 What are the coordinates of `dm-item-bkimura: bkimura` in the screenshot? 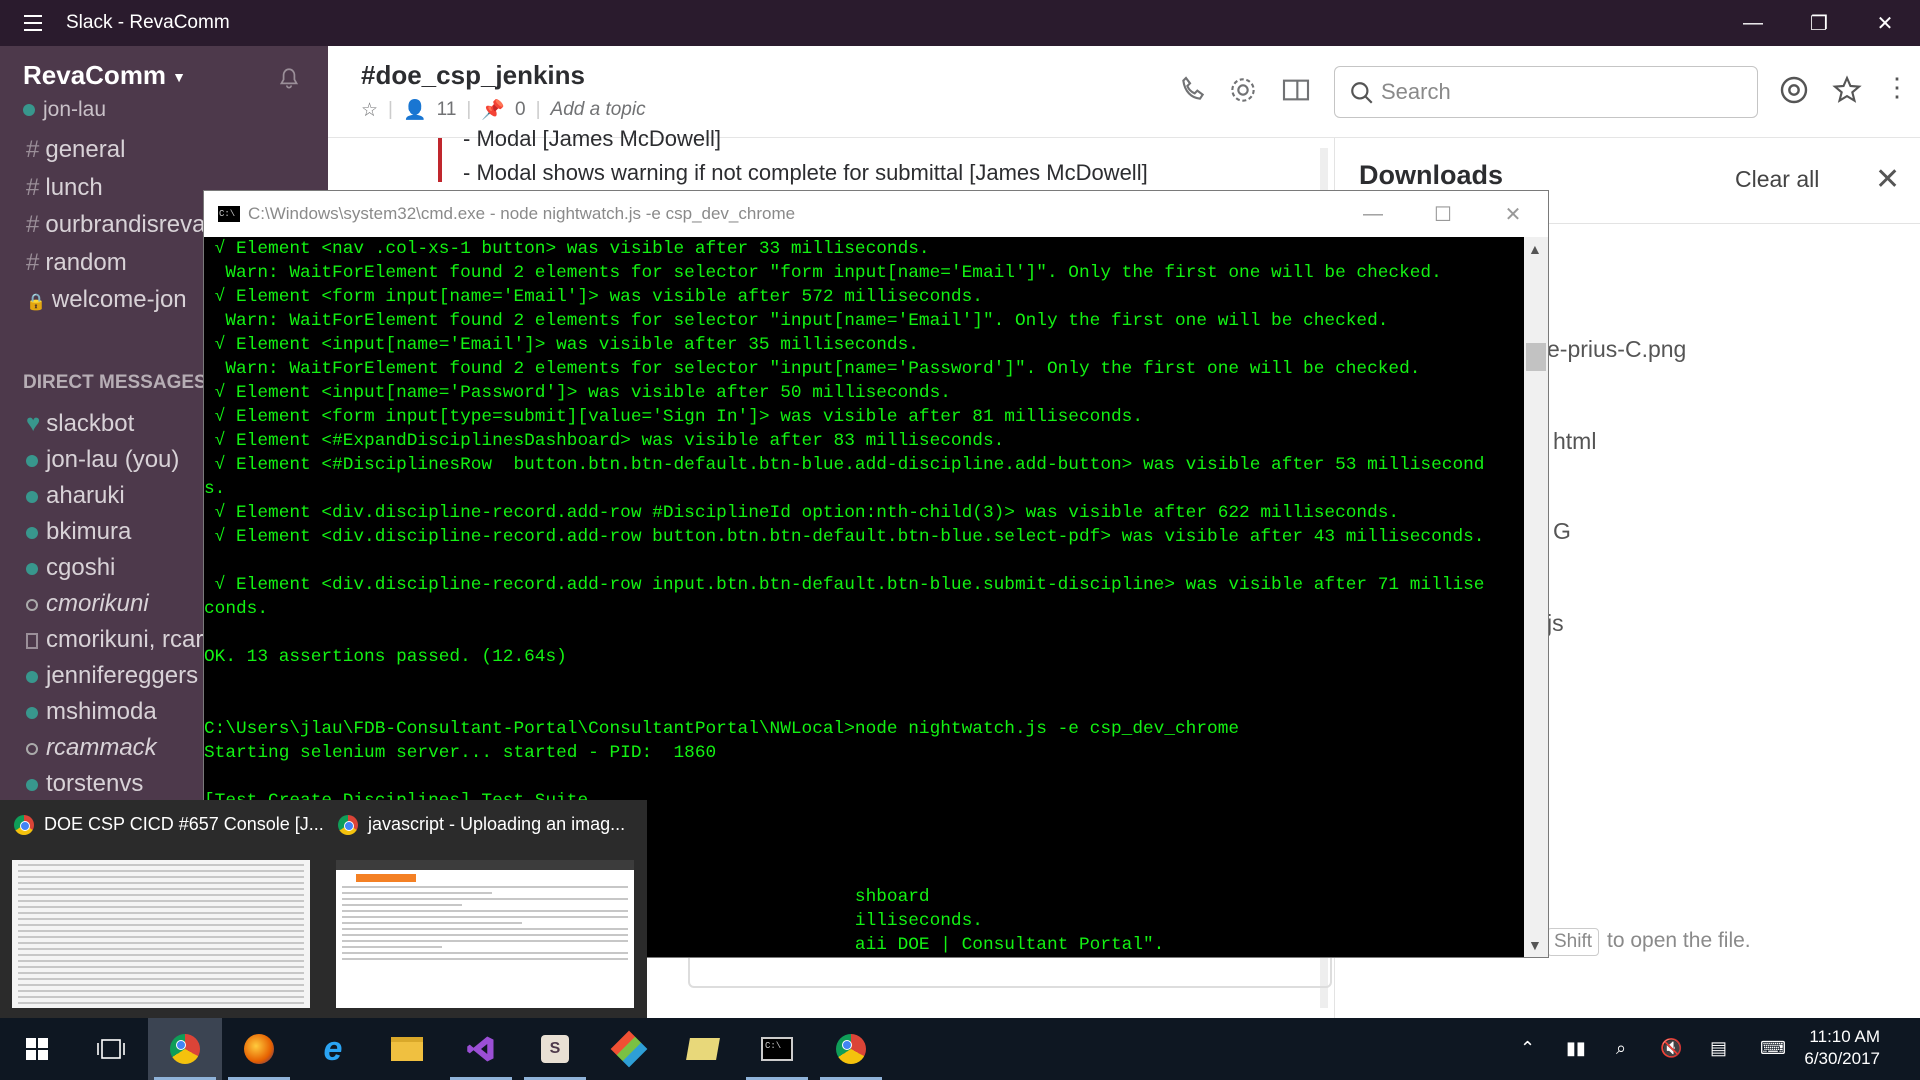 It's located at (78, 532).